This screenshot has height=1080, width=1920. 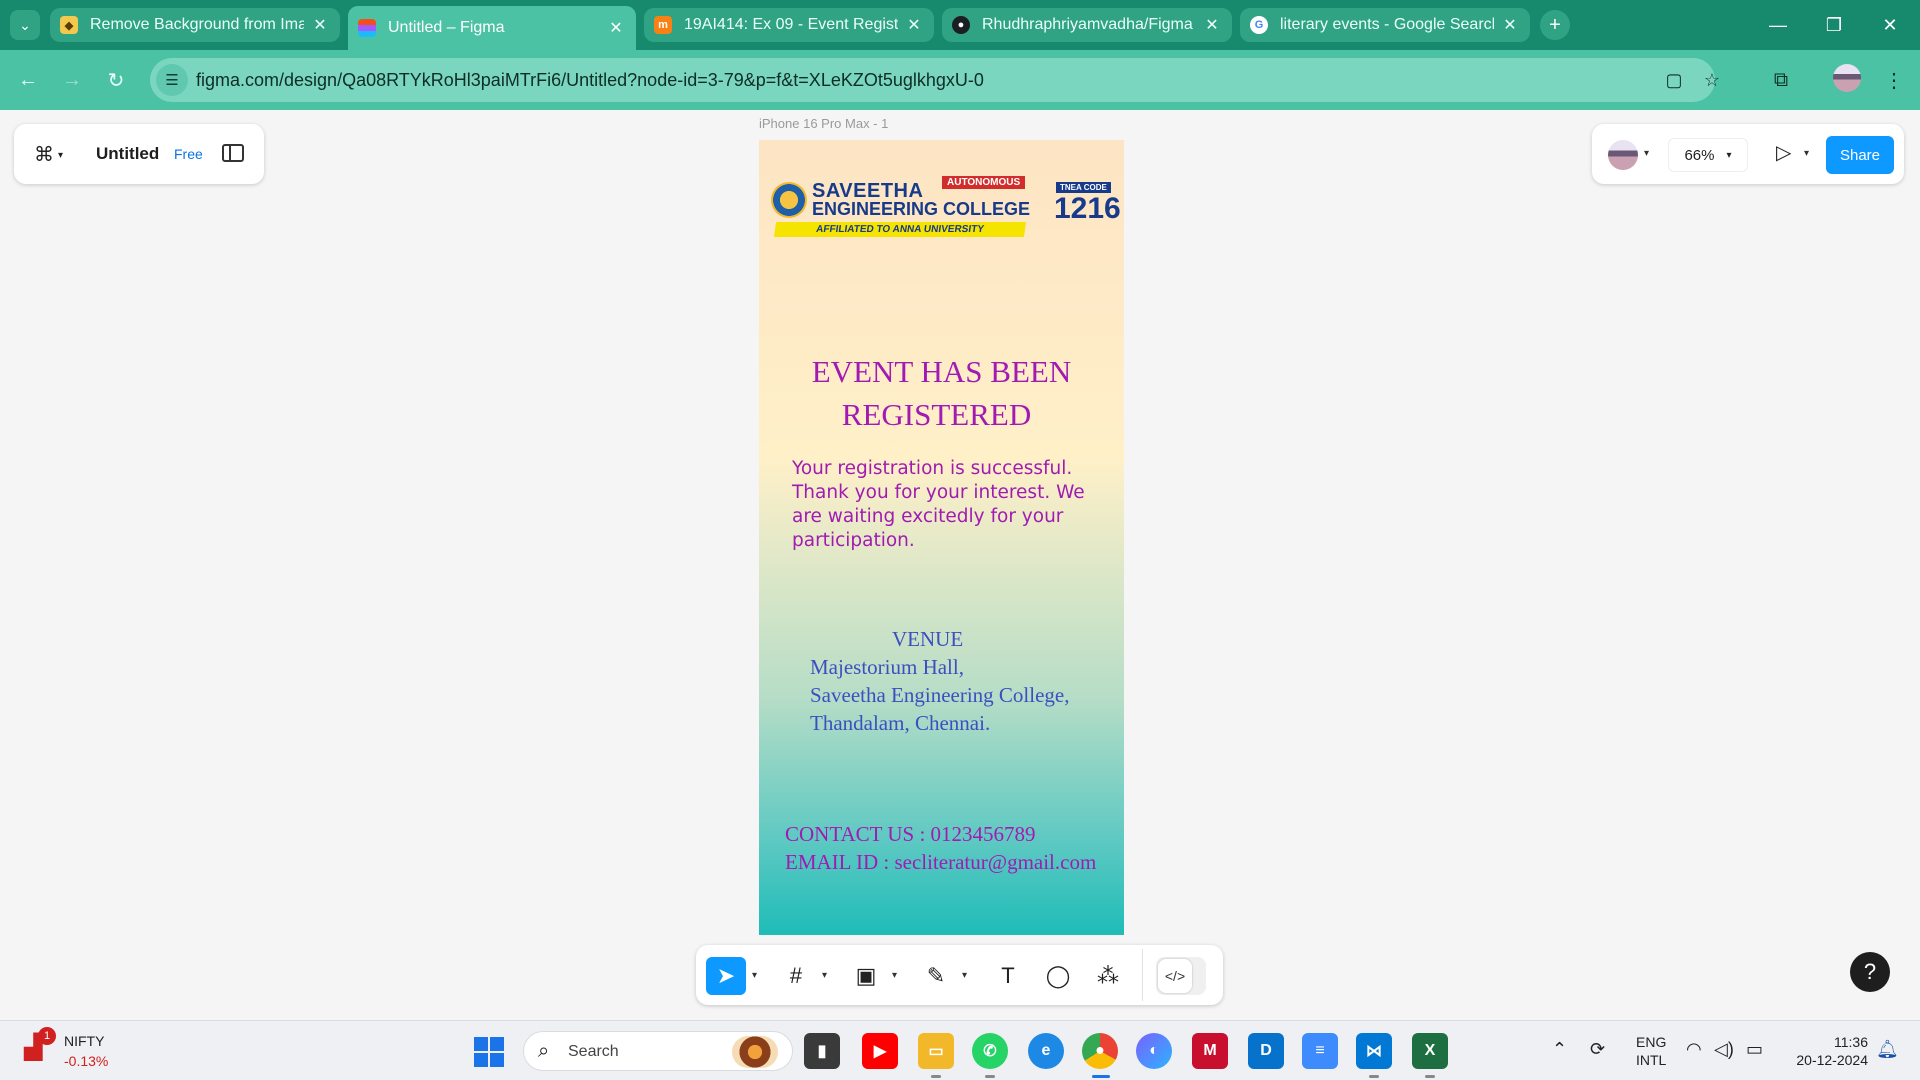 I want to click on clipboard-icon: ▢, so click(x=1674, y=80).